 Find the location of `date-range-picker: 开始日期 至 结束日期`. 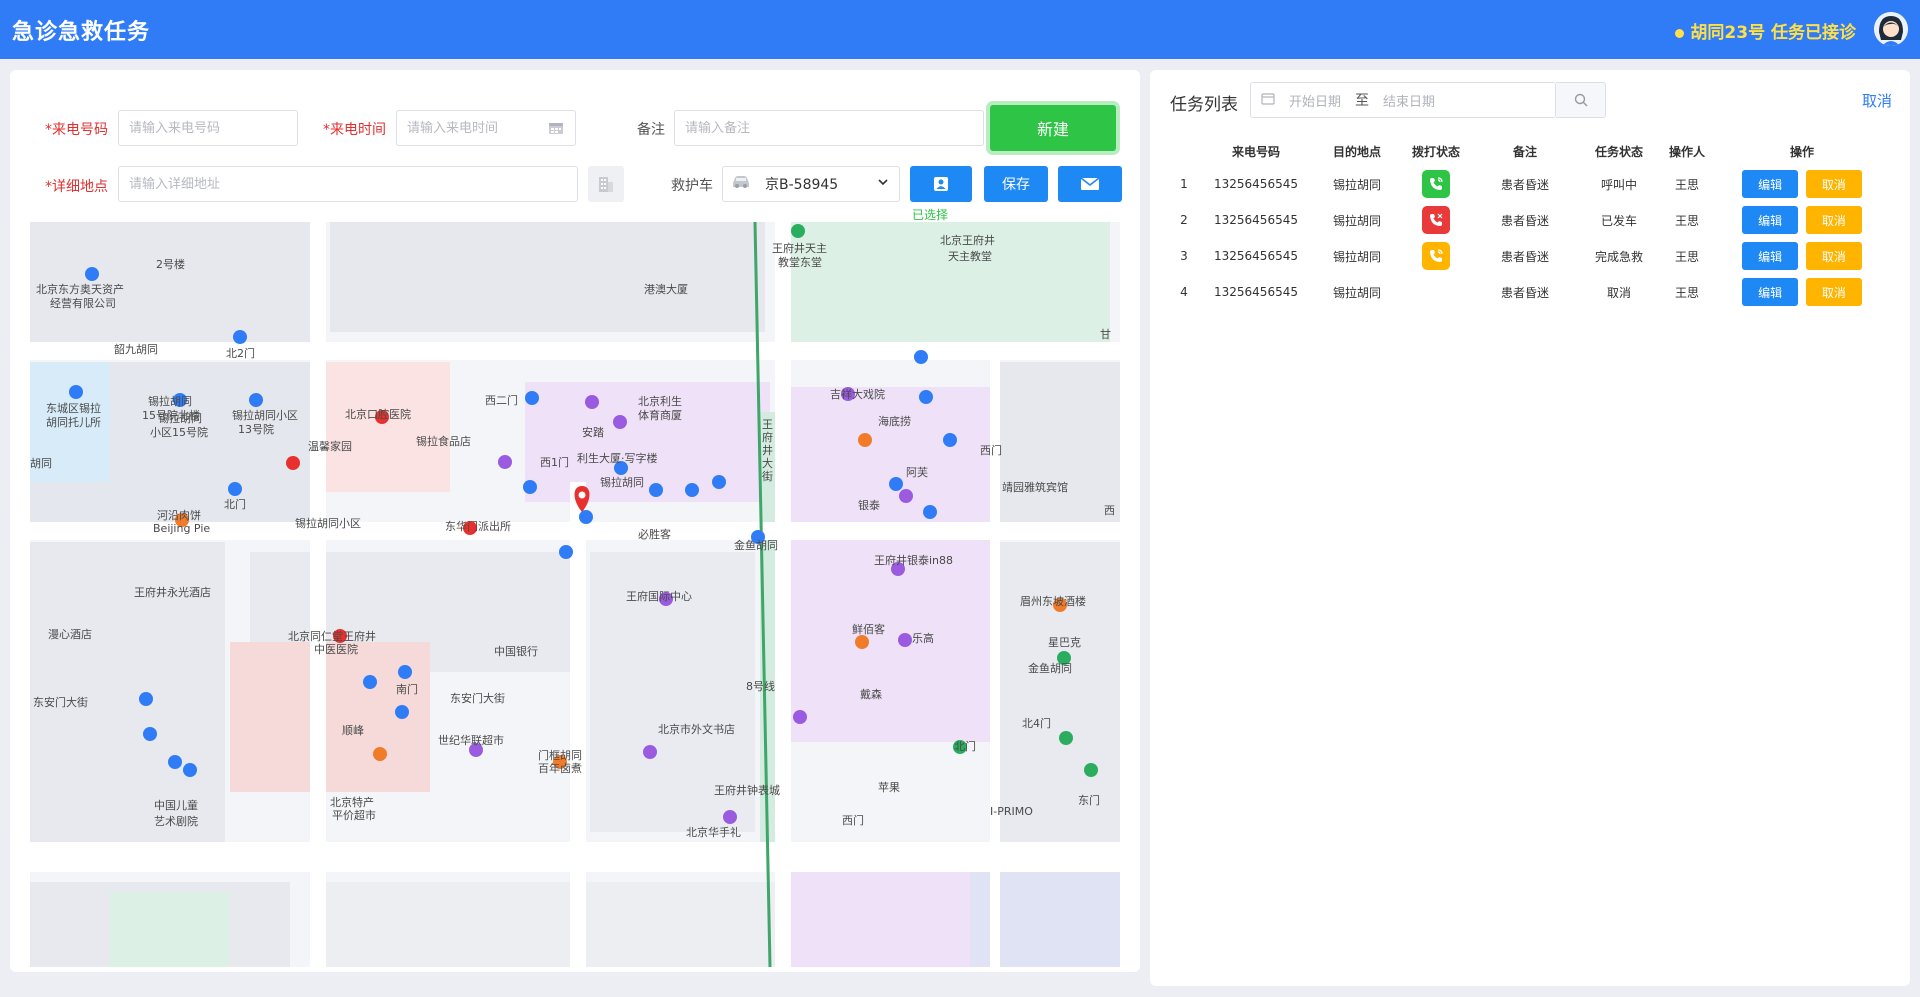

date-range-picker: 开始日期 至 结束日期 is located at coordinates (1403, 100).